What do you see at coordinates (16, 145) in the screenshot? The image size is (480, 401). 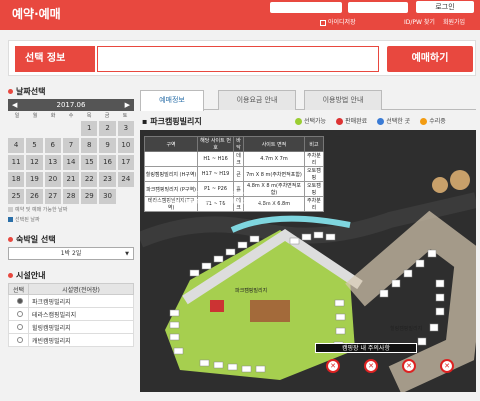 I see `calendar-day: 4` at bounding box center [16, 145].